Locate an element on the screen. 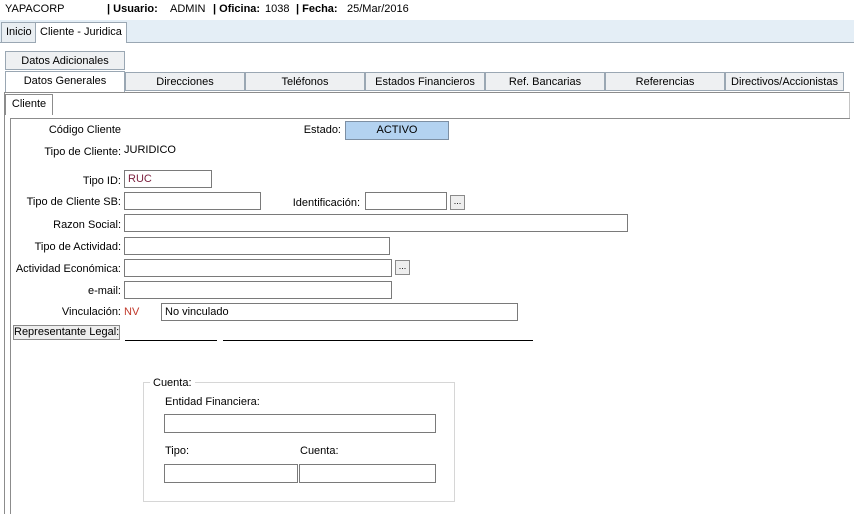 This screenshot has height=514, width=854. numero-cuenta-field is located at coordinates (367, 473).